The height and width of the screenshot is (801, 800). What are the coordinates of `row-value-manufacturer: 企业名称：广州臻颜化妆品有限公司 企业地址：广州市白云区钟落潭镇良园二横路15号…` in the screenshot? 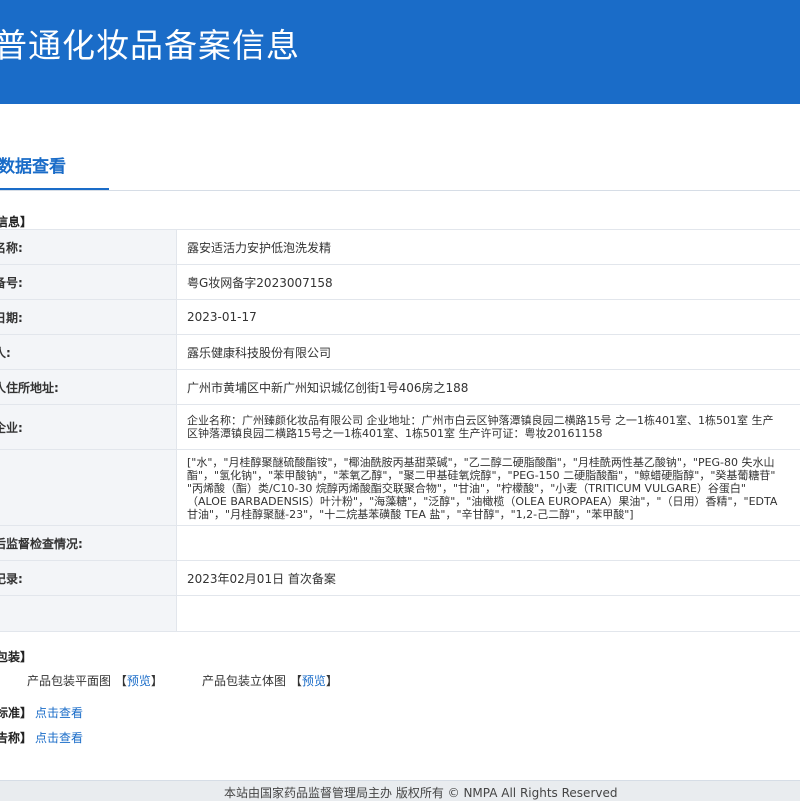 It's located at (488, 427).